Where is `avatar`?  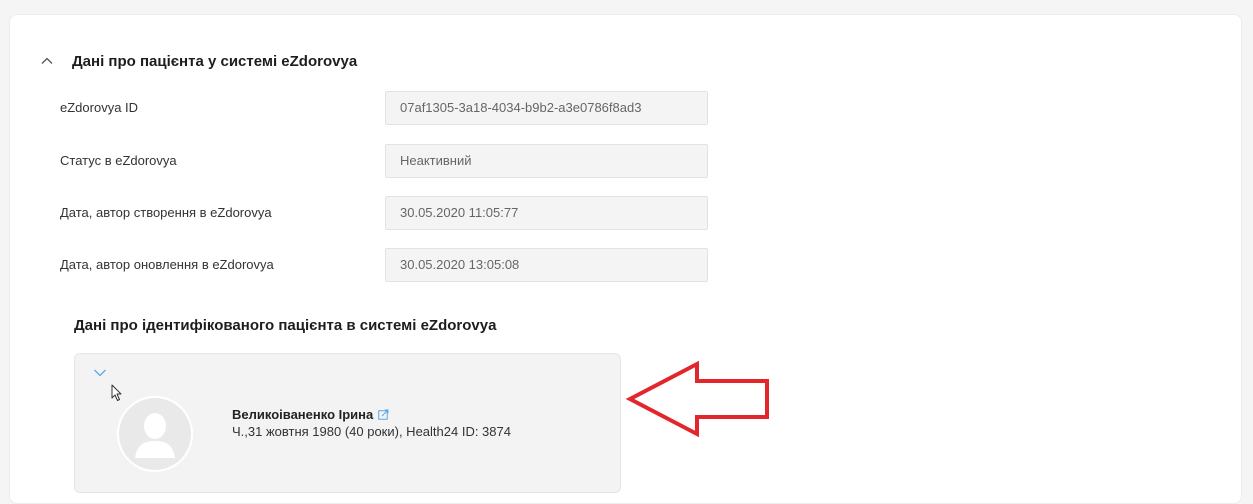
avatar is located at coordinates (155, 434).